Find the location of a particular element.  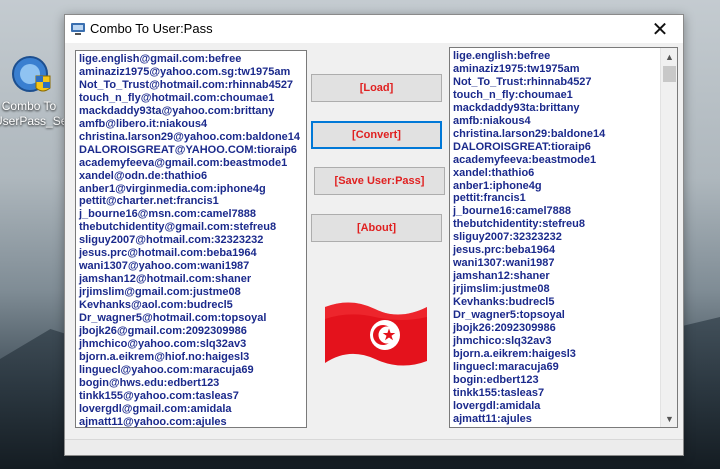

list-item: bjorn.a.eikrem@hiof.no:haigesl3 is located at coordinates (191, 357).